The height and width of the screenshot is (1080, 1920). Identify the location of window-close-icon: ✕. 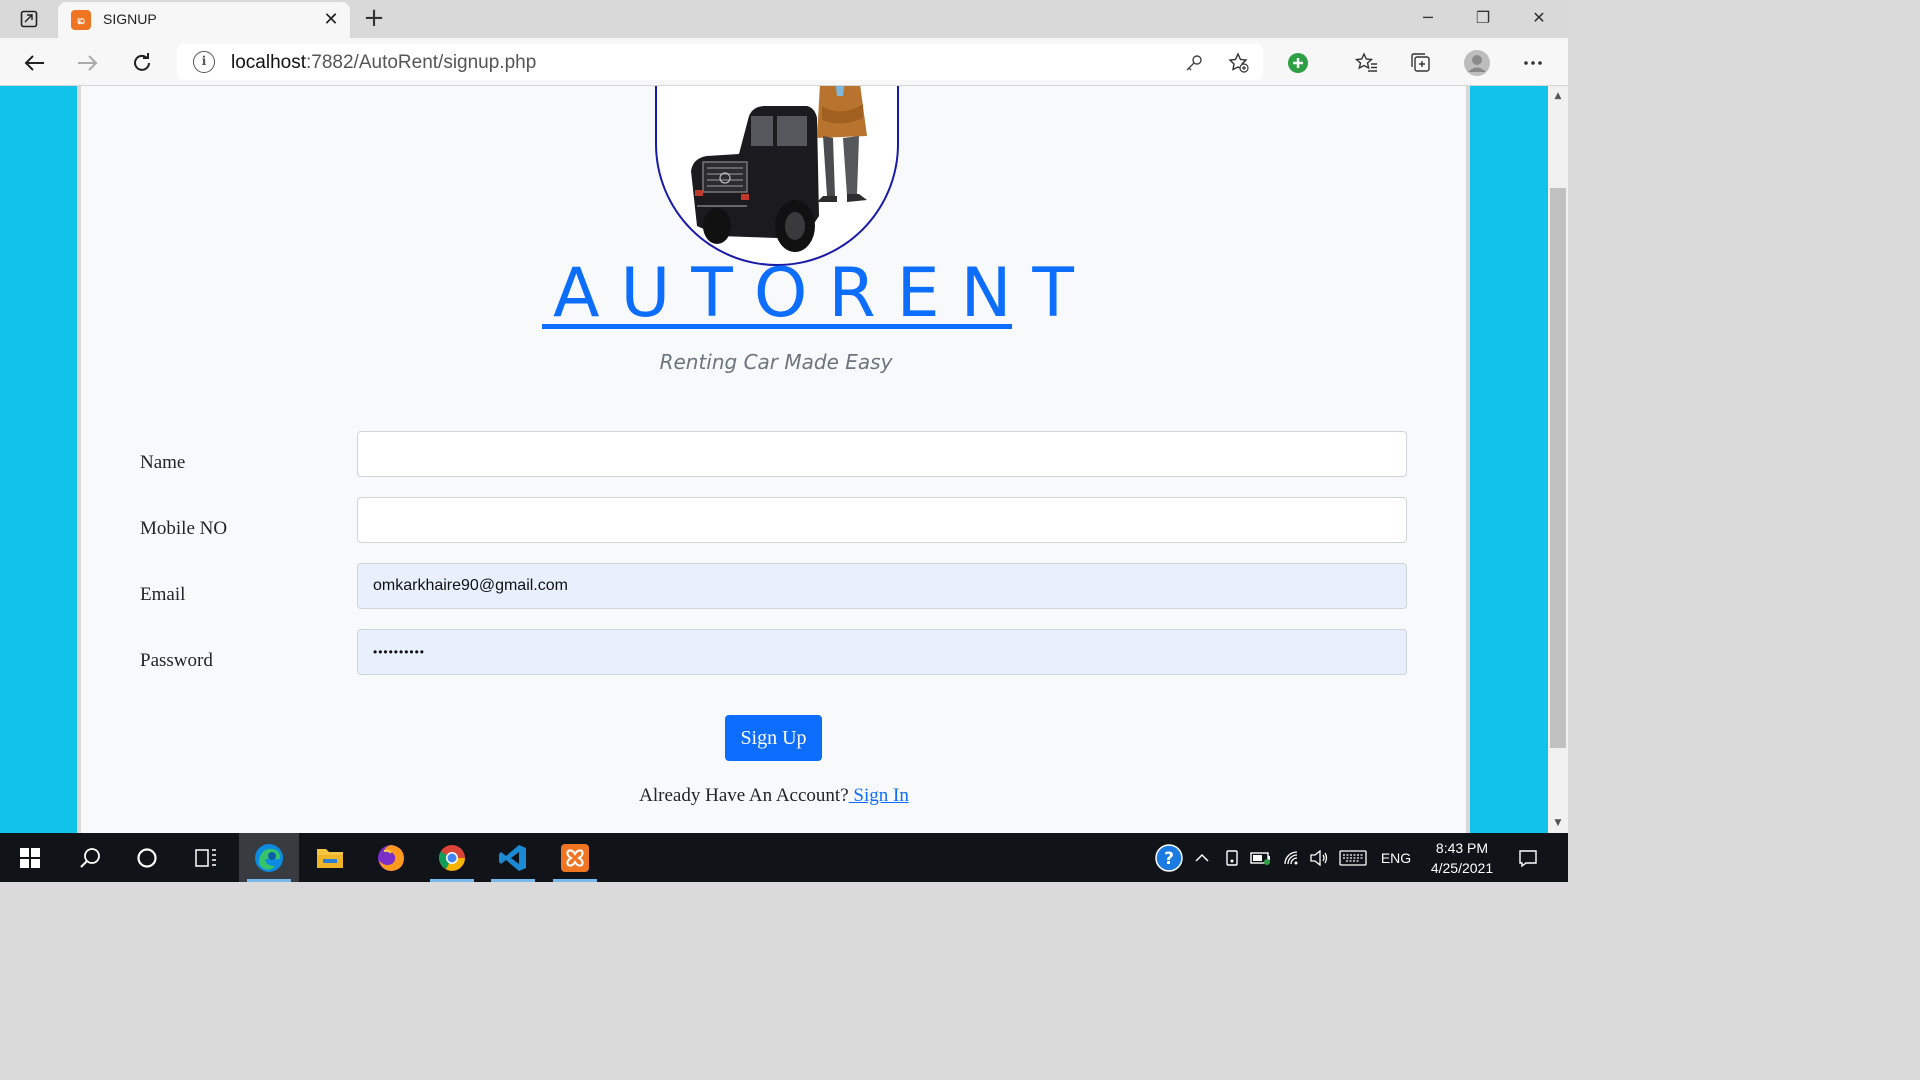
(1539, 18).